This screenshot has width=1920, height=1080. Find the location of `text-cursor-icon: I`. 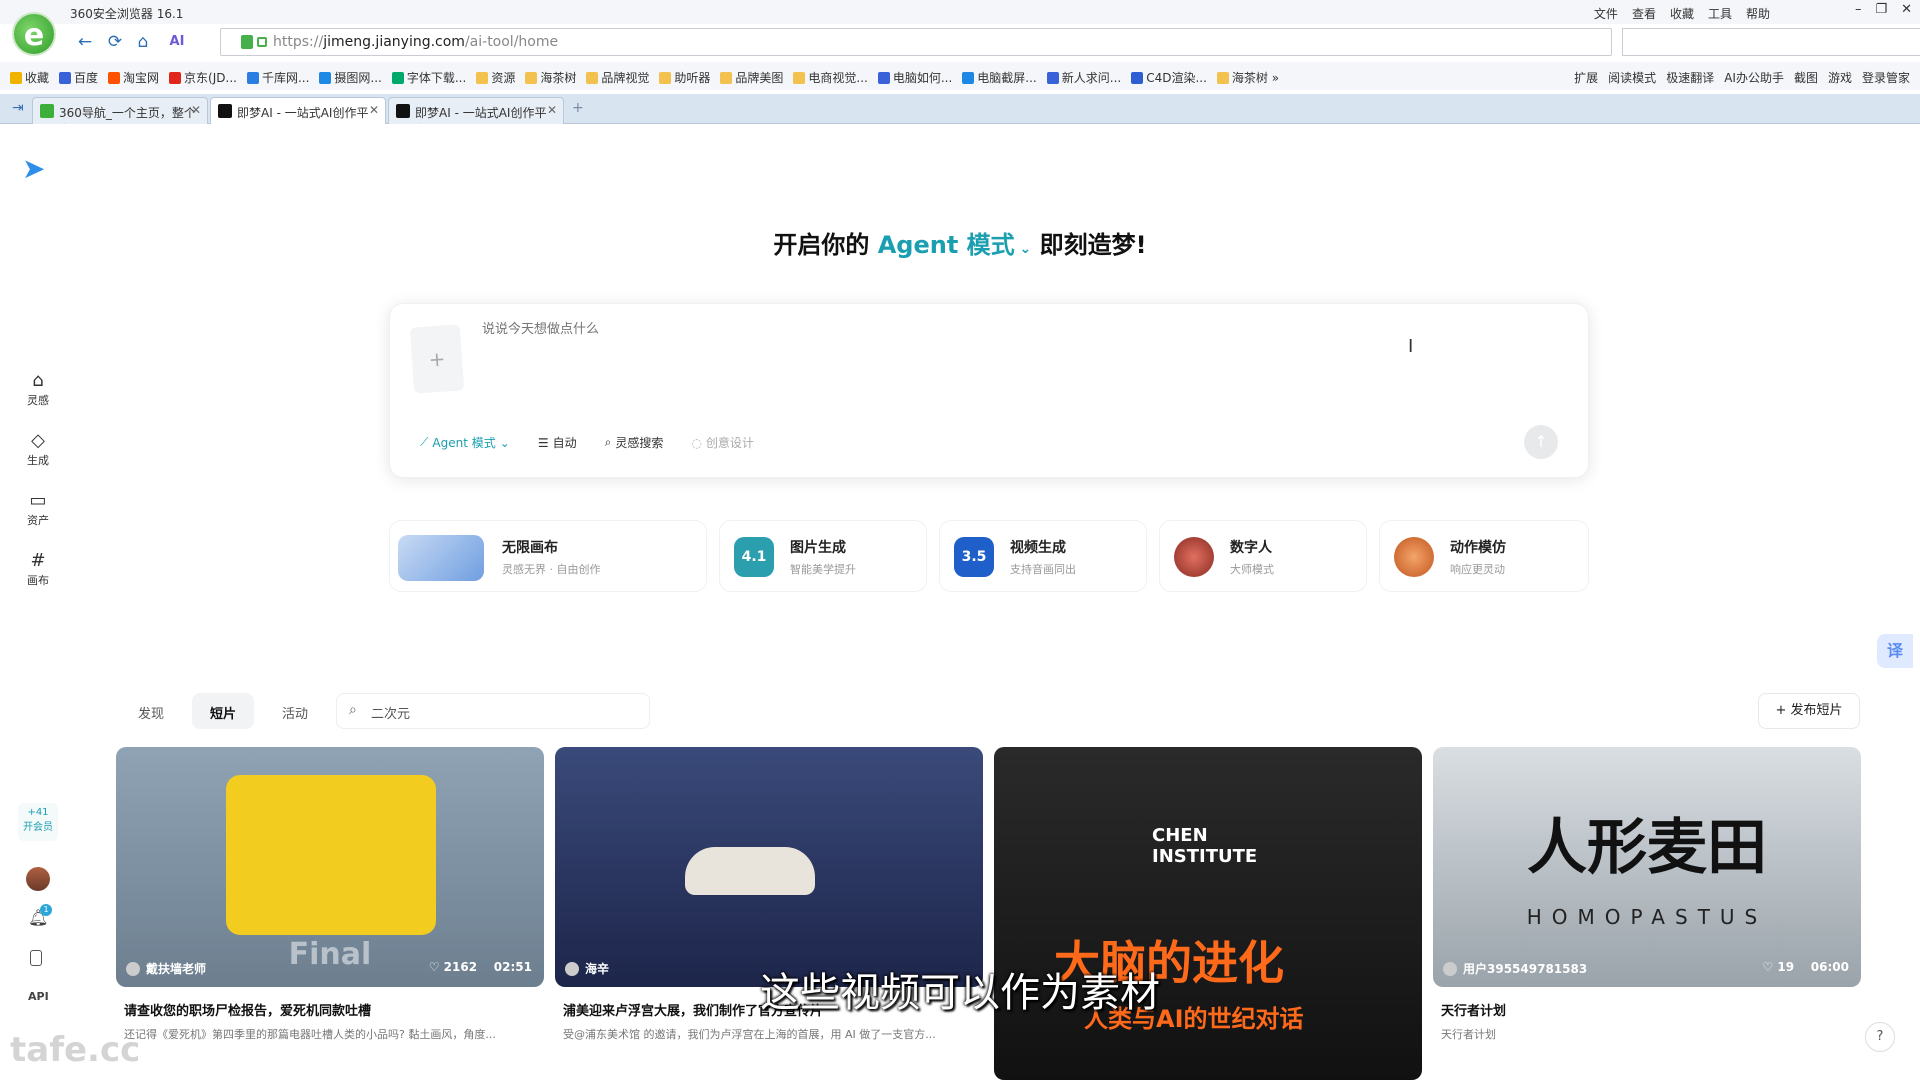

text-cursor-icon: I is located at coordinates (1411, 346).